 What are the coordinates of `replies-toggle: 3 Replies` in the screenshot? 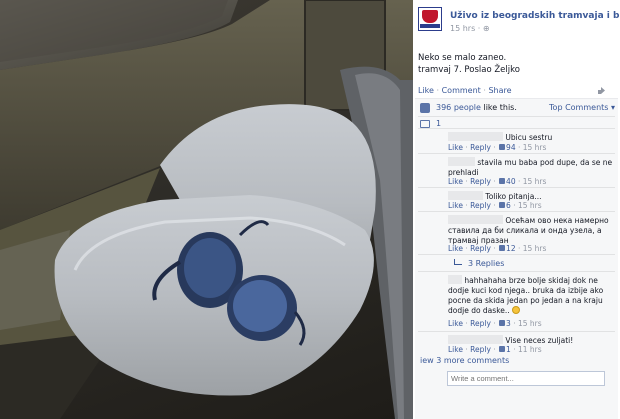 It's located at (516, 261).